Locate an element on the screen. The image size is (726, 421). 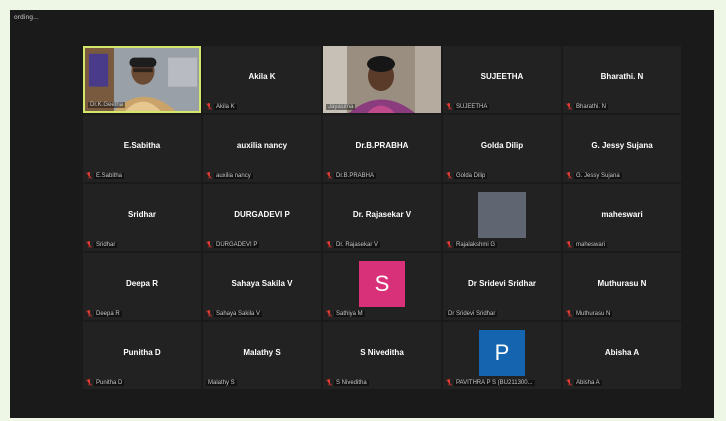
participant-tile: Sahaya Sakila V Sahaya Sakila V is located at coordinates (262, 286).